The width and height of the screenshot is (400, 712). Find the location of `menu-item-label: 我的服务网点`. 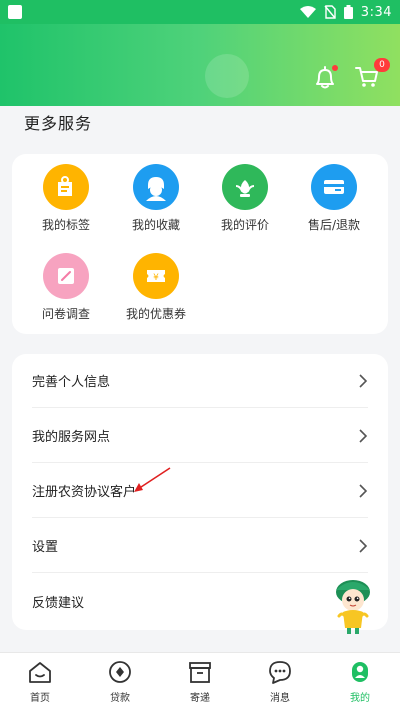

menu-item-label: 我的服务网点 is located at coordinates (71, 437).